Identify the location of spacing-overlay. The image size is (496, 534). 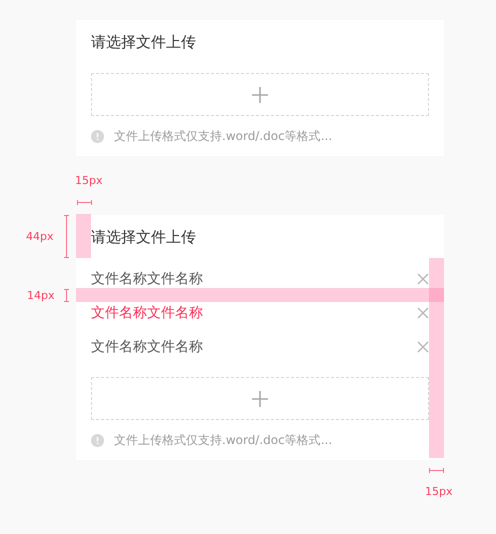
(83, 236).